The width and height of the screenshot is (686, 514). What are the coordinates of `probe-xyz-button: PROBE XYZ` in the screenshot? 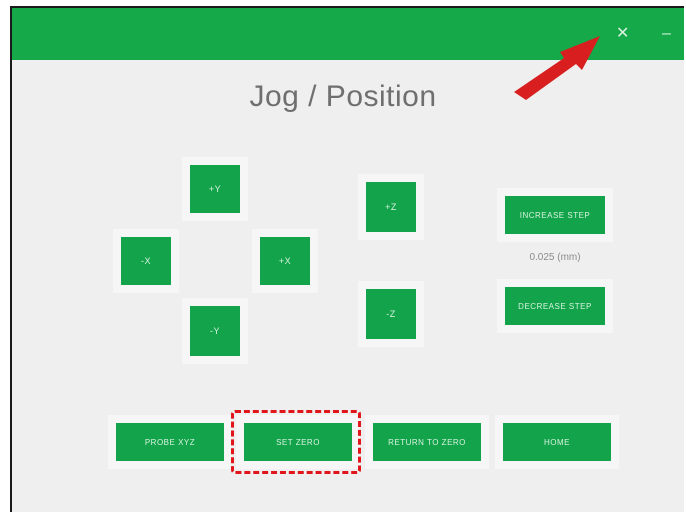 It's located at (170, 442).